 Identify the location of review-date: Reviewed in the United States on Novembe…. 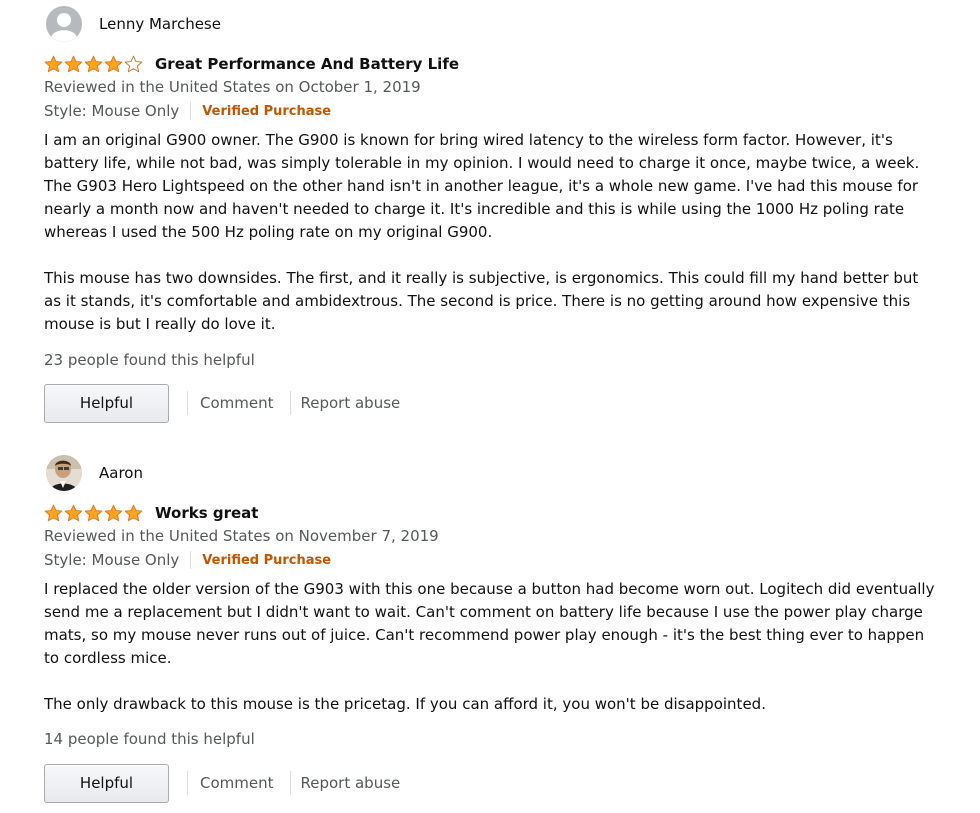
(241, 536).